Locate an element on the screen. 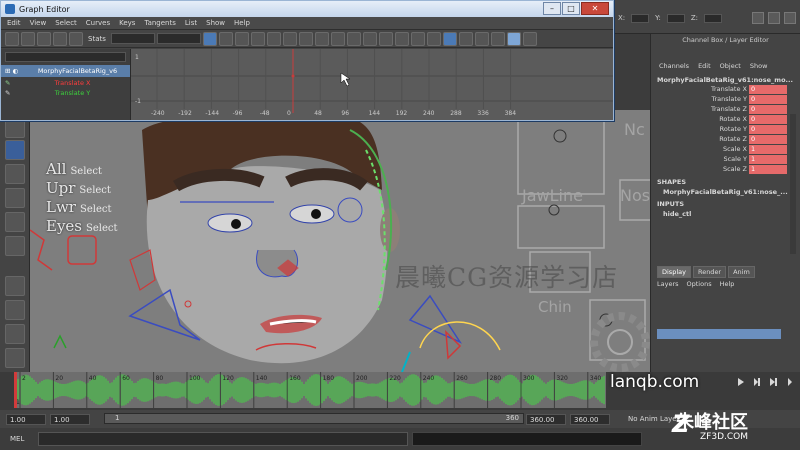  channel-box-toggle-icon is located at coordinates (758, 18).